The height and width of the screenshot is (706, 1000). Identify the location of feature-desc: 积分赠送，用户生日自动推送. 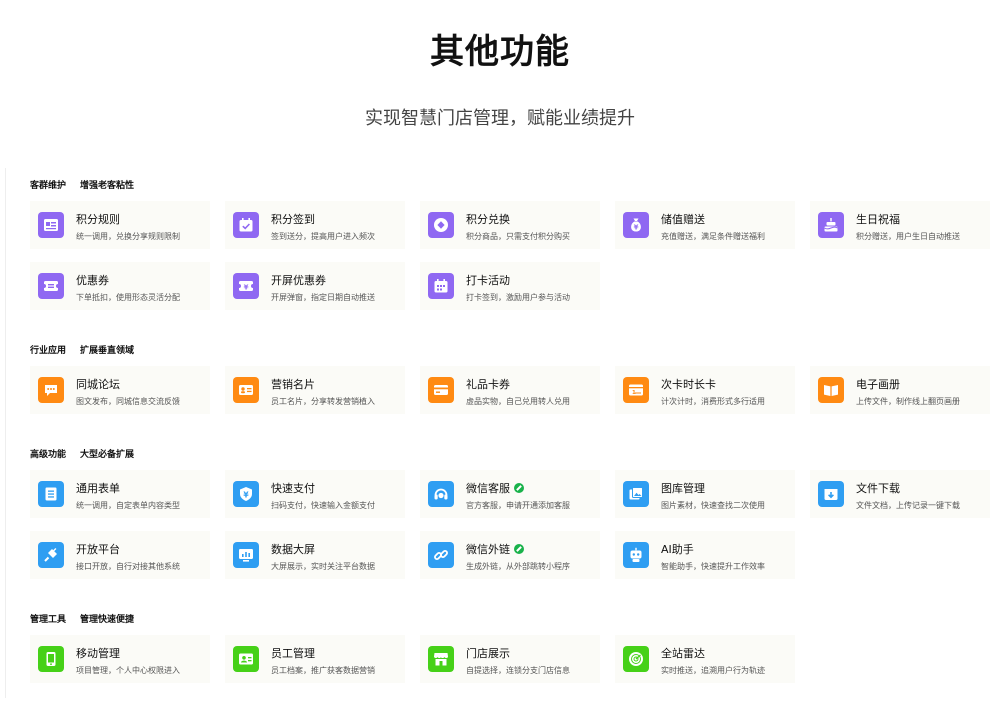
(908, 236).